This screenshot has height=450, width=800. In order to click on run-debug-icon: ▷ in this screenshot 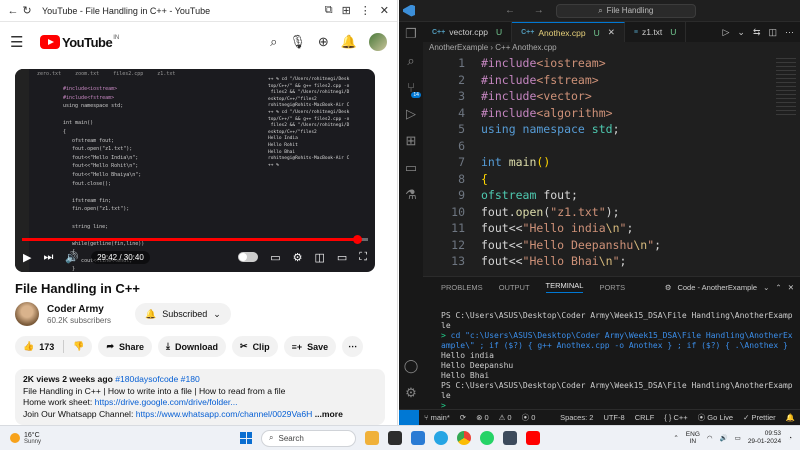, I will do `click(411, 114)`.